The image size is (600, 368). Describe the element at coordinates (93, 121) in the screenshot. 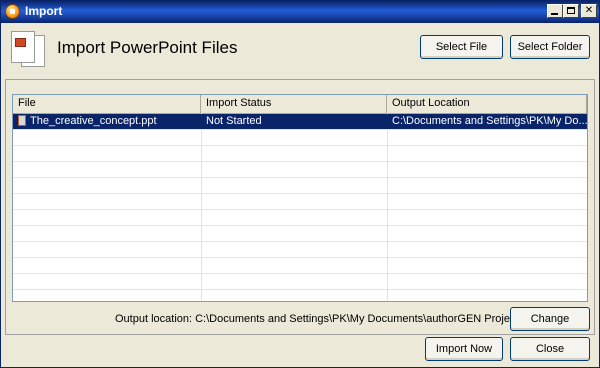

I see `file-name: The_creative_concept.ppt` at that location.